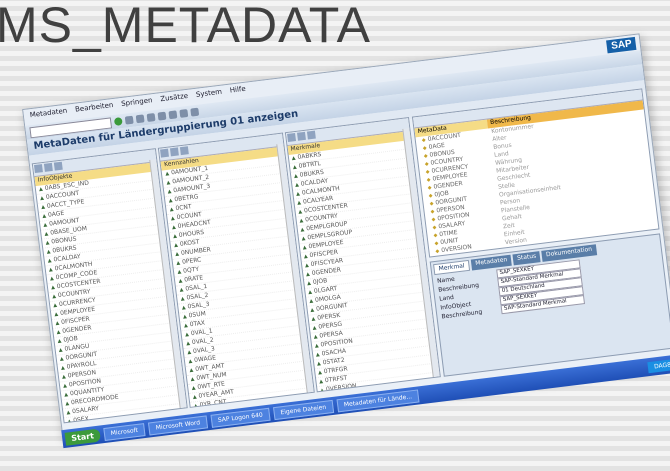 This screenshot has width=670, height=471. I want to click on save-icon, so click(129, 120).